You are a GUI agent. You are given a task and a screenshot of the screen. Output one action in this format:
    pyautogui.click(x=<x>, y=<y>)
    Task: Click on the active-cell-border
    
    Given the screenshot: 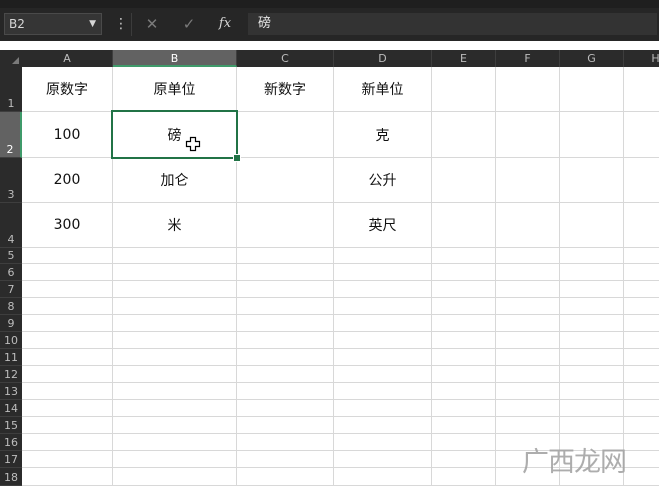 What is the action you would take?
    pyautogui.click(x=174, y=134)
    